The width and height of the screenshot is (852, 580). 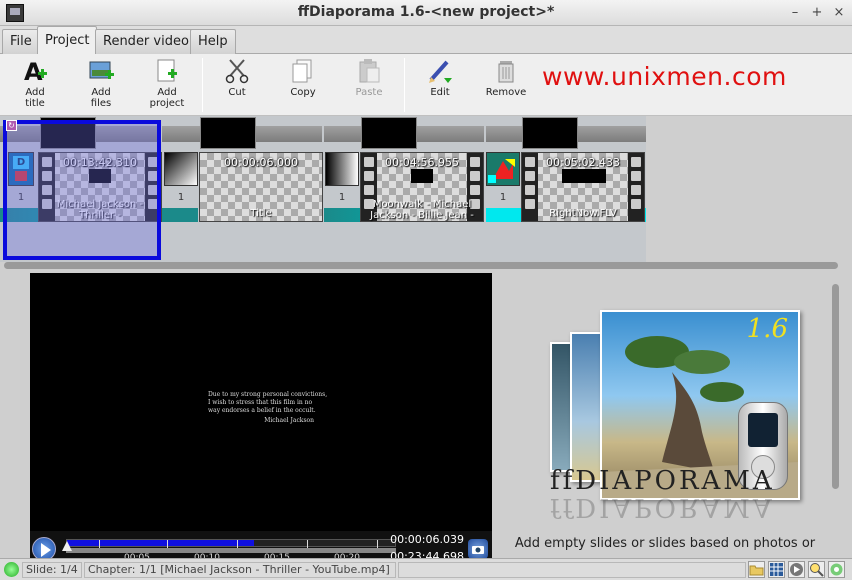 What do you see at coordinates (839, 13) in the screenshot?
I see `close-button: ×` at bounding box center [839, 13].